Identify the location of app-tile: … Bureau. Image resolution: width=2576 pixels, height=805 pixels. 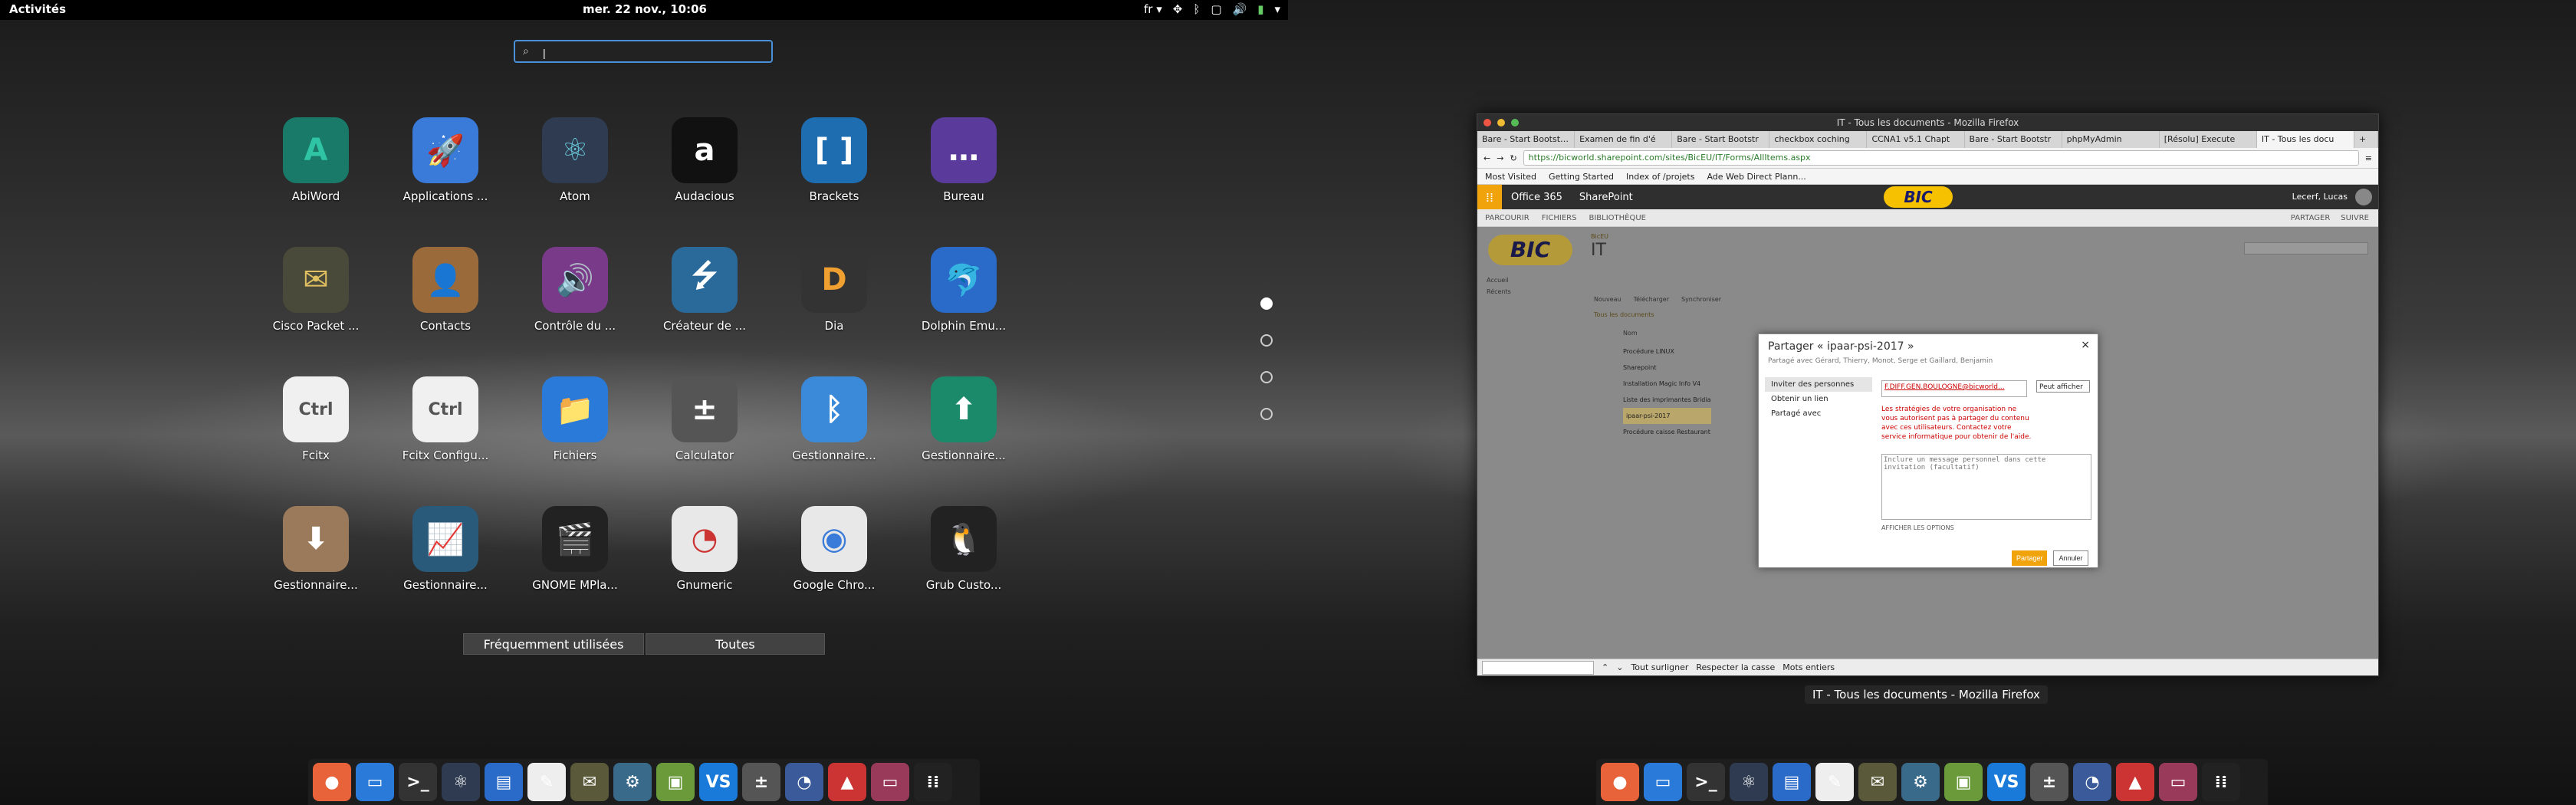
(964, 160).